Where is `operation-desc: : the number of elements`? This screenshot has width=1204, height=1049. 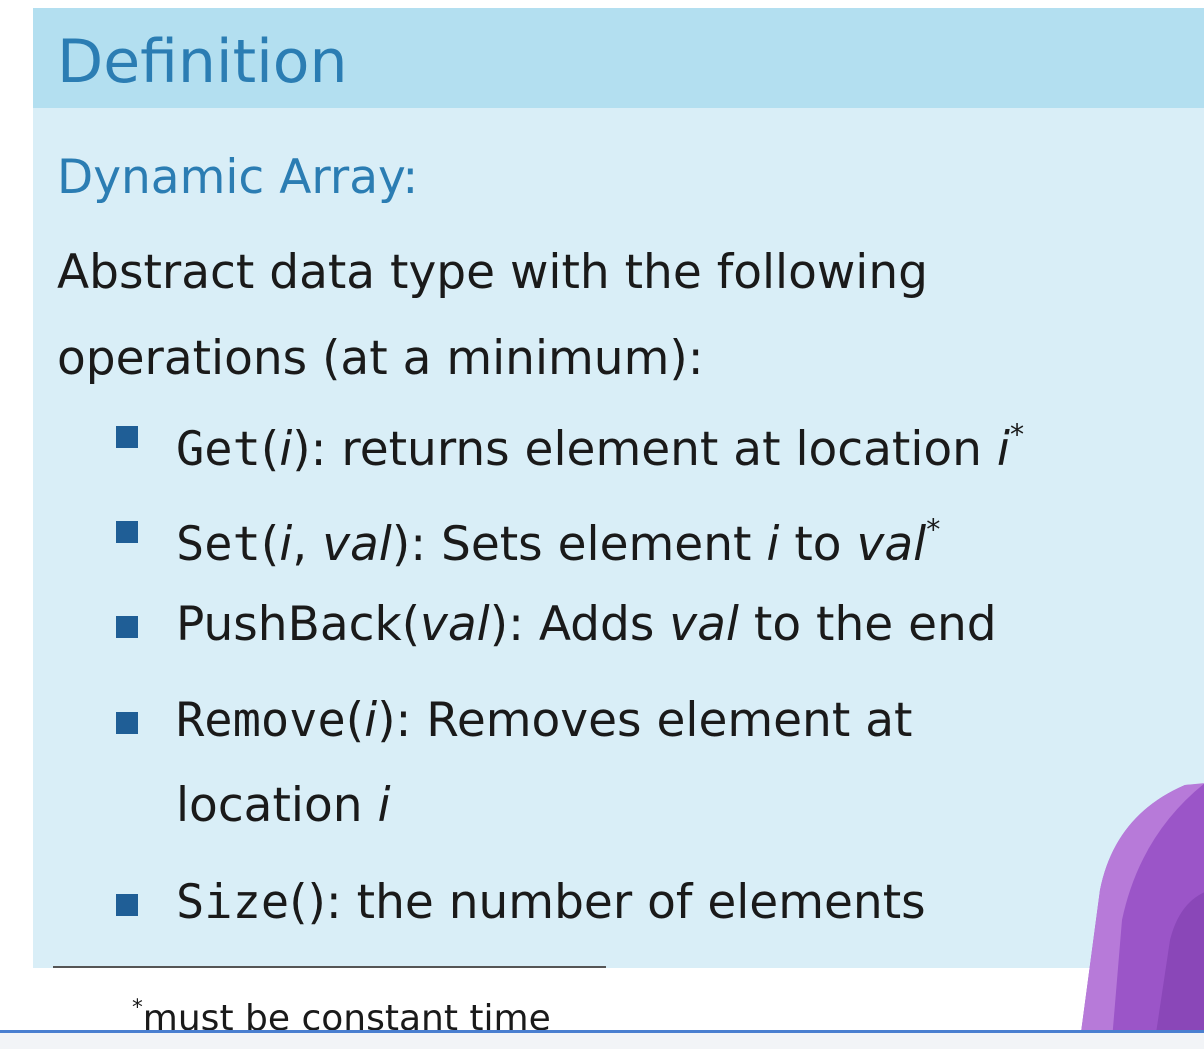 operation-desc: : the number of elements is located at coordinates (625, 902).